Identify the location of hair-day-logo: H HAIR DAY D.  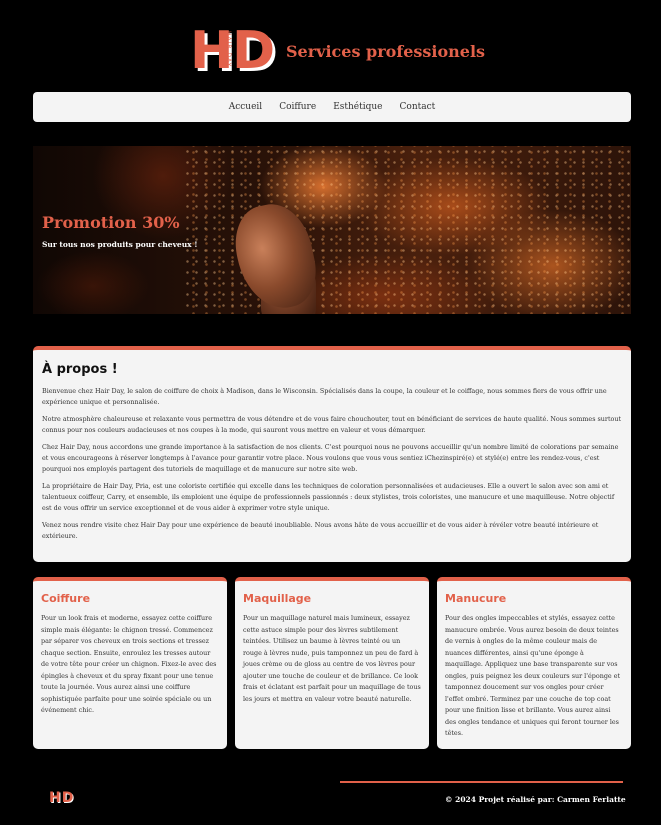
(233, 51).